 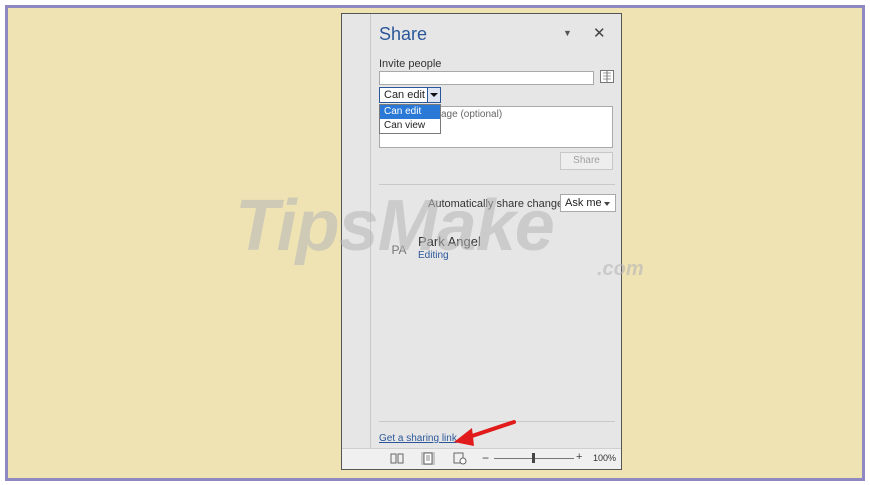 What do you see at coordinates (486, 78) in the screenshot?
I see `invite-input` at bounding box center [486, 78].